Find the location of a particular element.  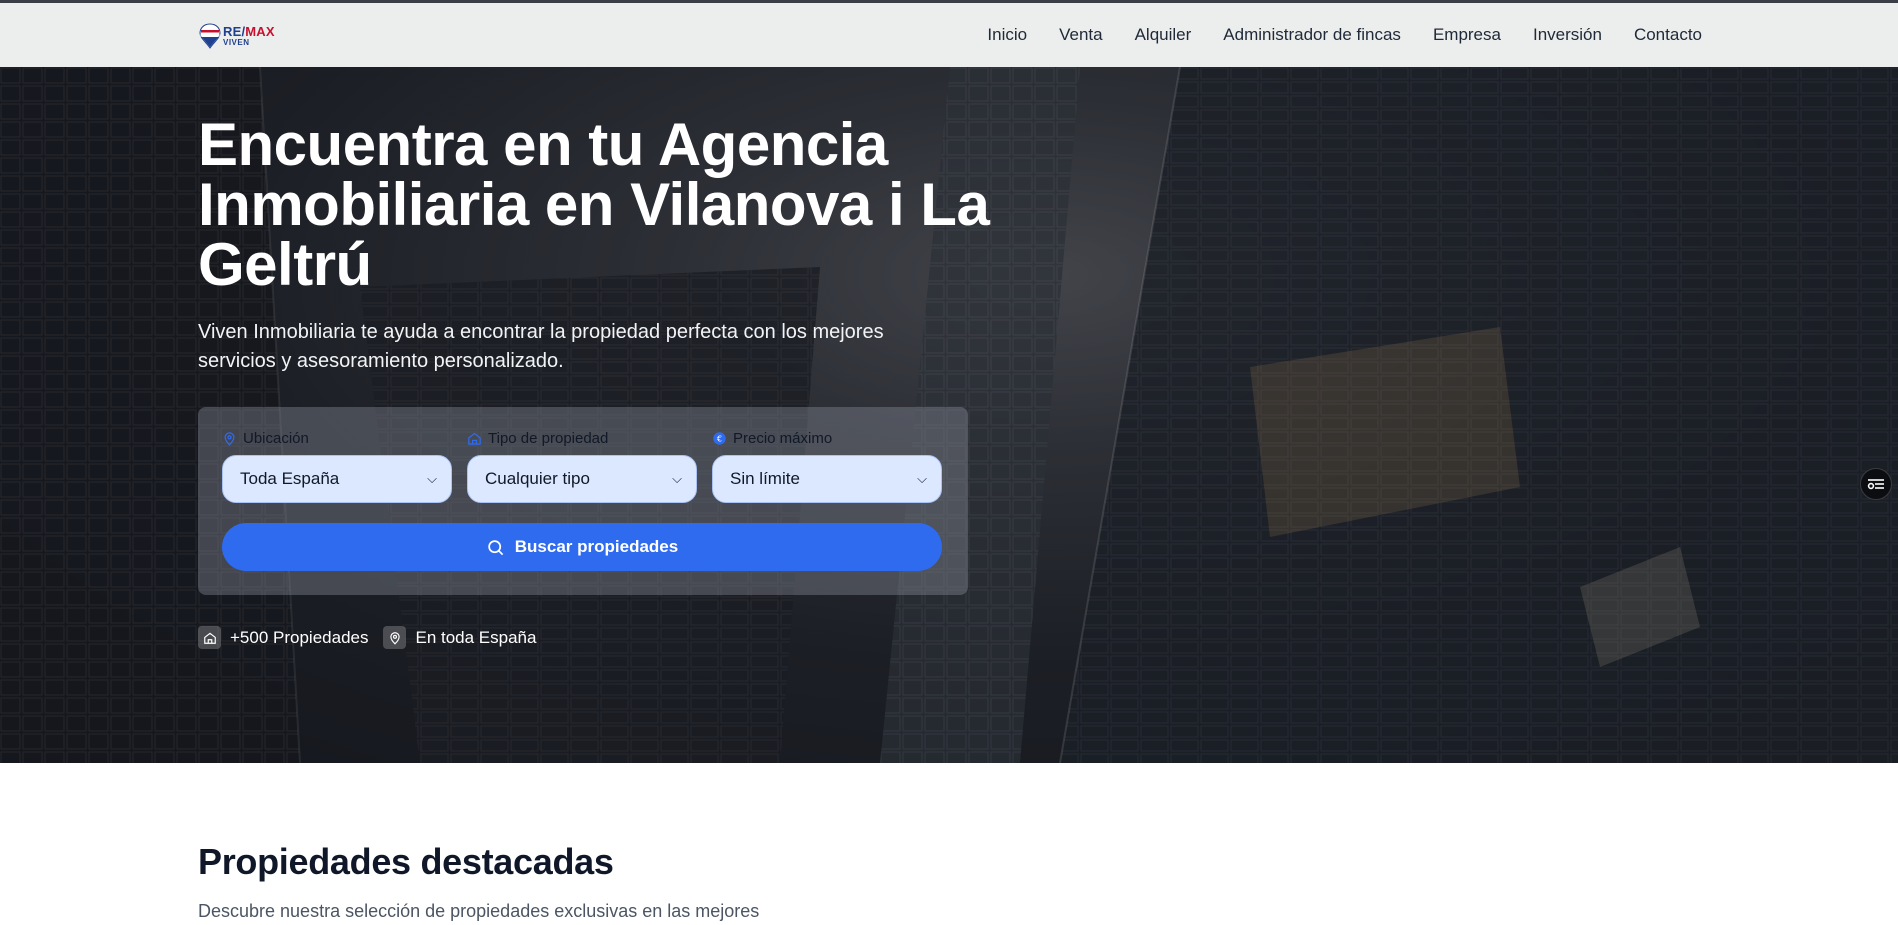

hero-stats: +500 Propiedades En toda España is located at coordinates (367, 637).